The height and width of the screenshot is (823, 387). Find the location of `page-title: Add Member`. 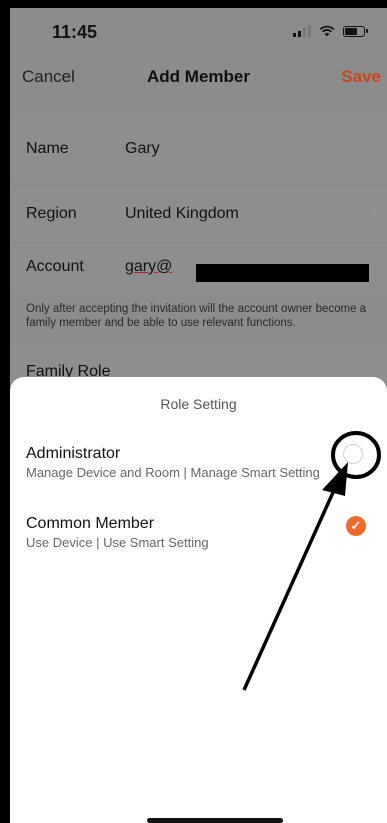

page-title: Add Member is located at coordinates (198, 76).